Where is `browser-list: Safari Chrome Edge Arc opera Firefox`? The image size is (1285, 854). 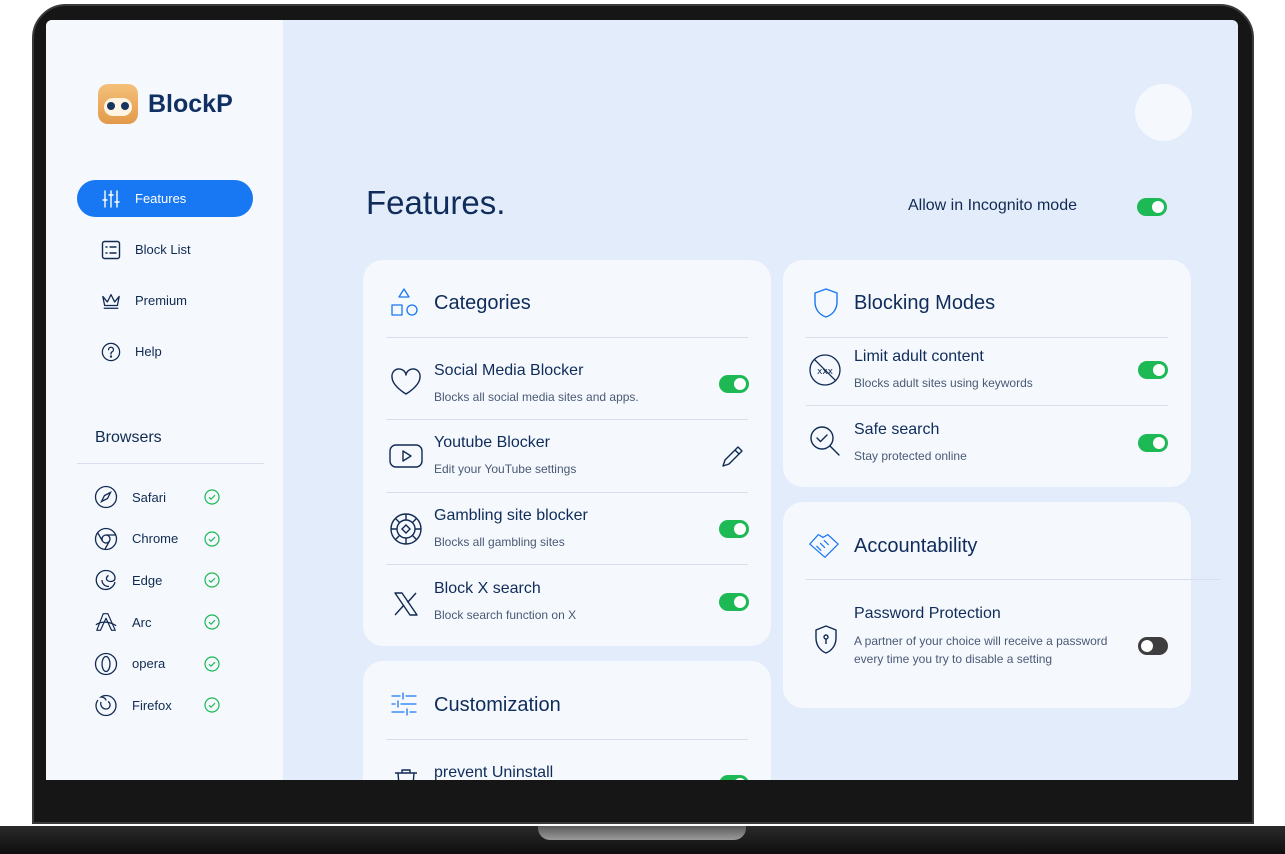 browser-list: Safari Chrome Edge Arc opera Firefox is located at coordinates (157, 609).